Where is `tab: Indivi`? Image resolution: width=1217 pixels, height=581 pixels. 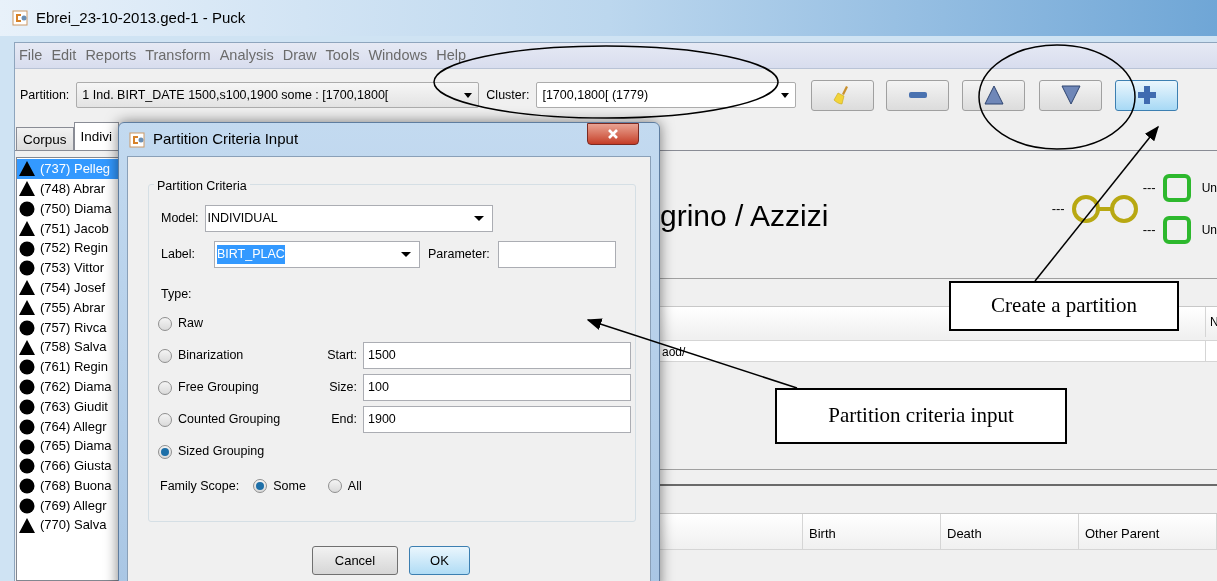 tab: Indivi is located at coordinates (96, 136).